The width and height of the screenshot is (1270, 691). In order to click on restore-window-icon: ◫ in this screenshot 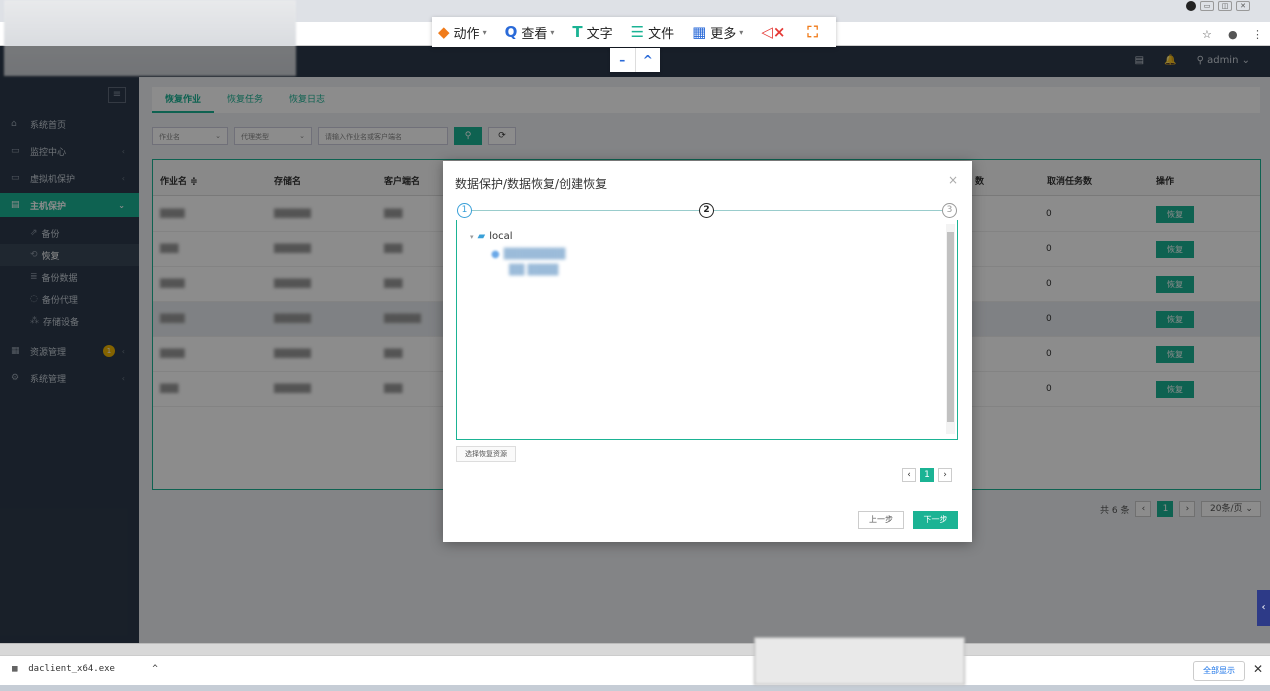, I will do `click(1225, 6)`.